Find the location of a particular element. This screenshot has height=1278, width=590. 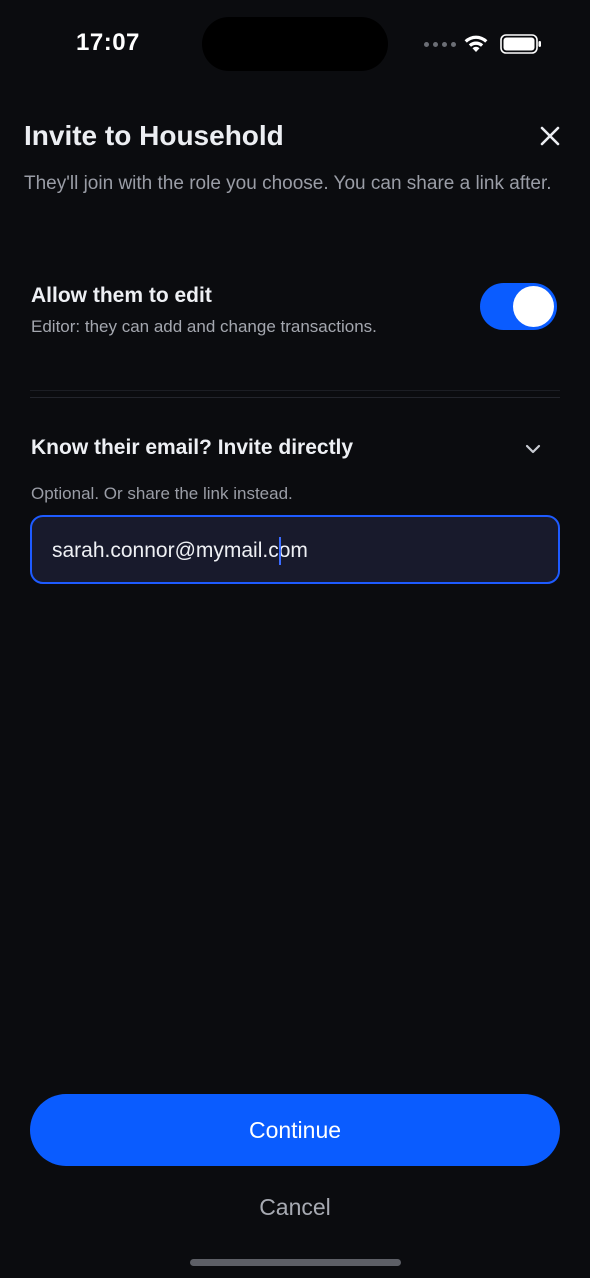

close-button is located at coordinates (550, 136).